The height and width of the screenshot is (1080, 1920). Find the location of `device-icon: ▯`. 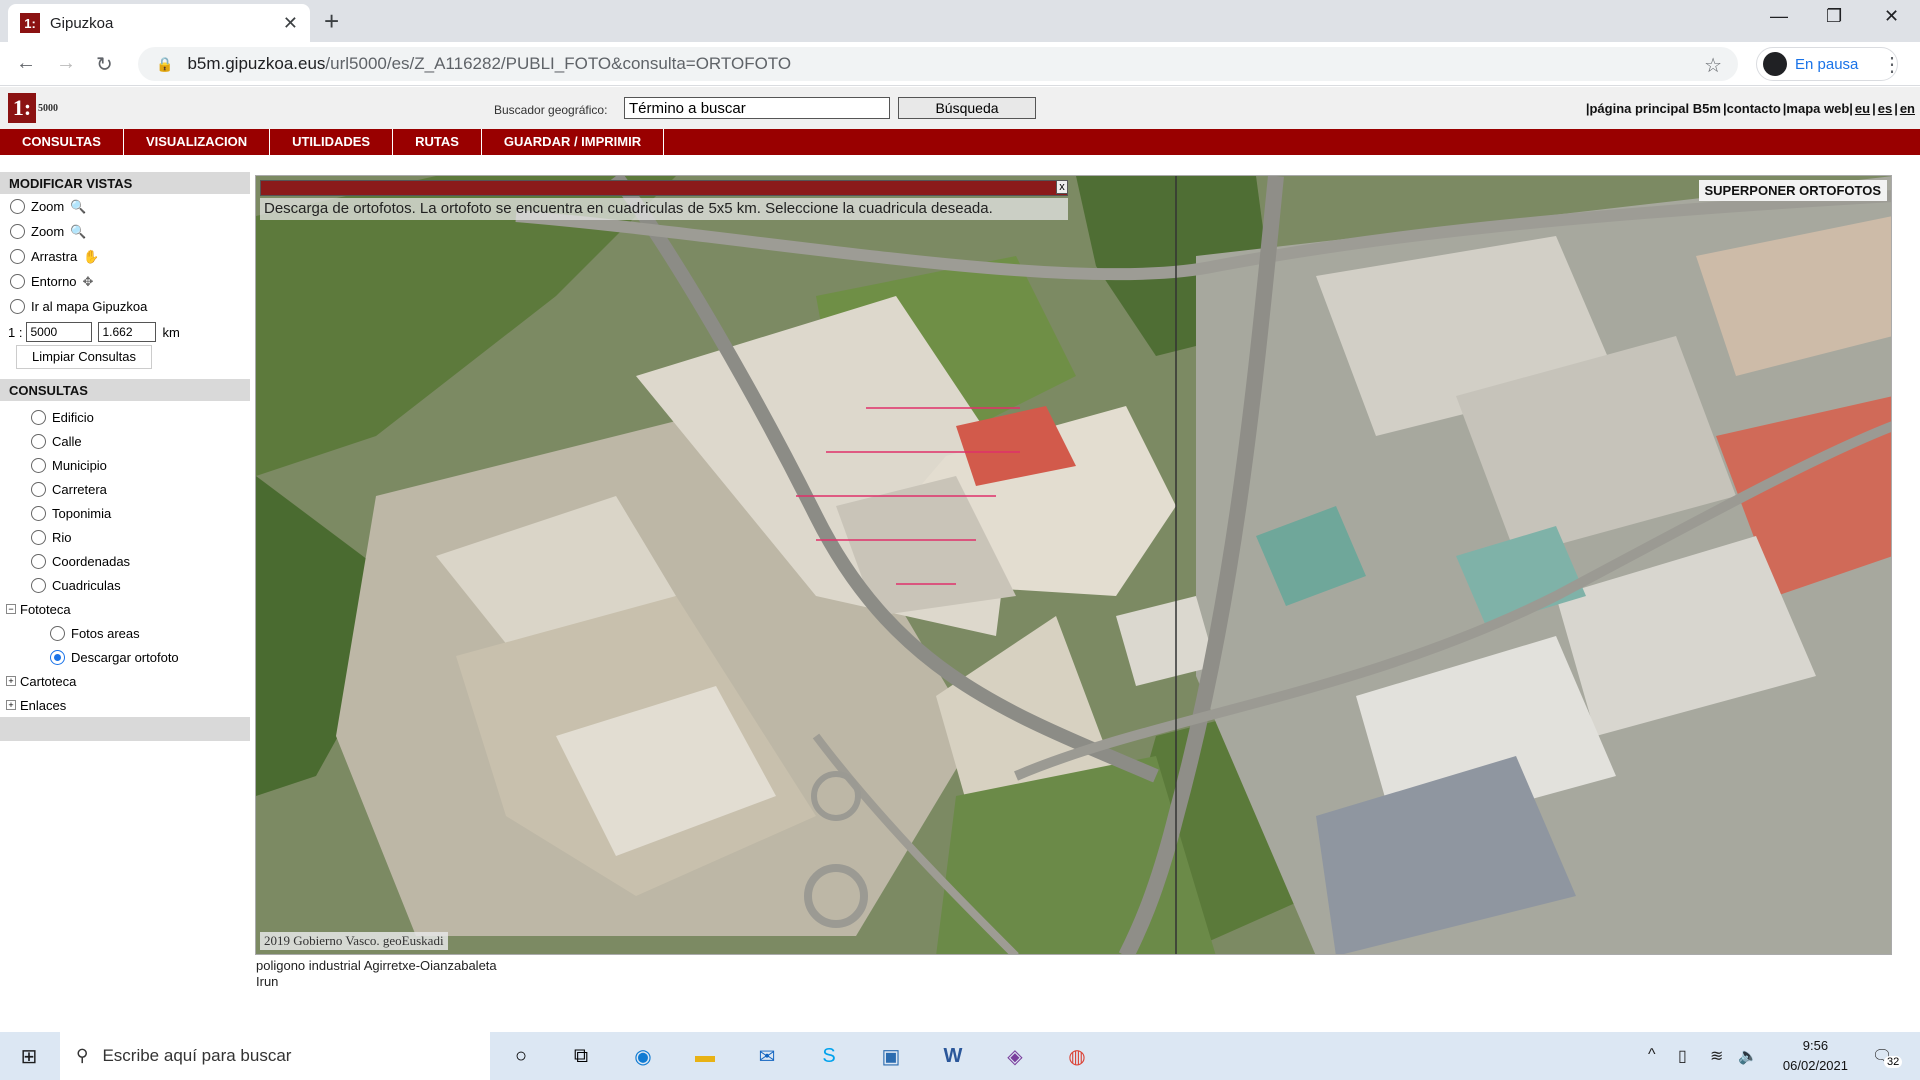

device-icon: ▯ is located at coordinates (1682, 1056).